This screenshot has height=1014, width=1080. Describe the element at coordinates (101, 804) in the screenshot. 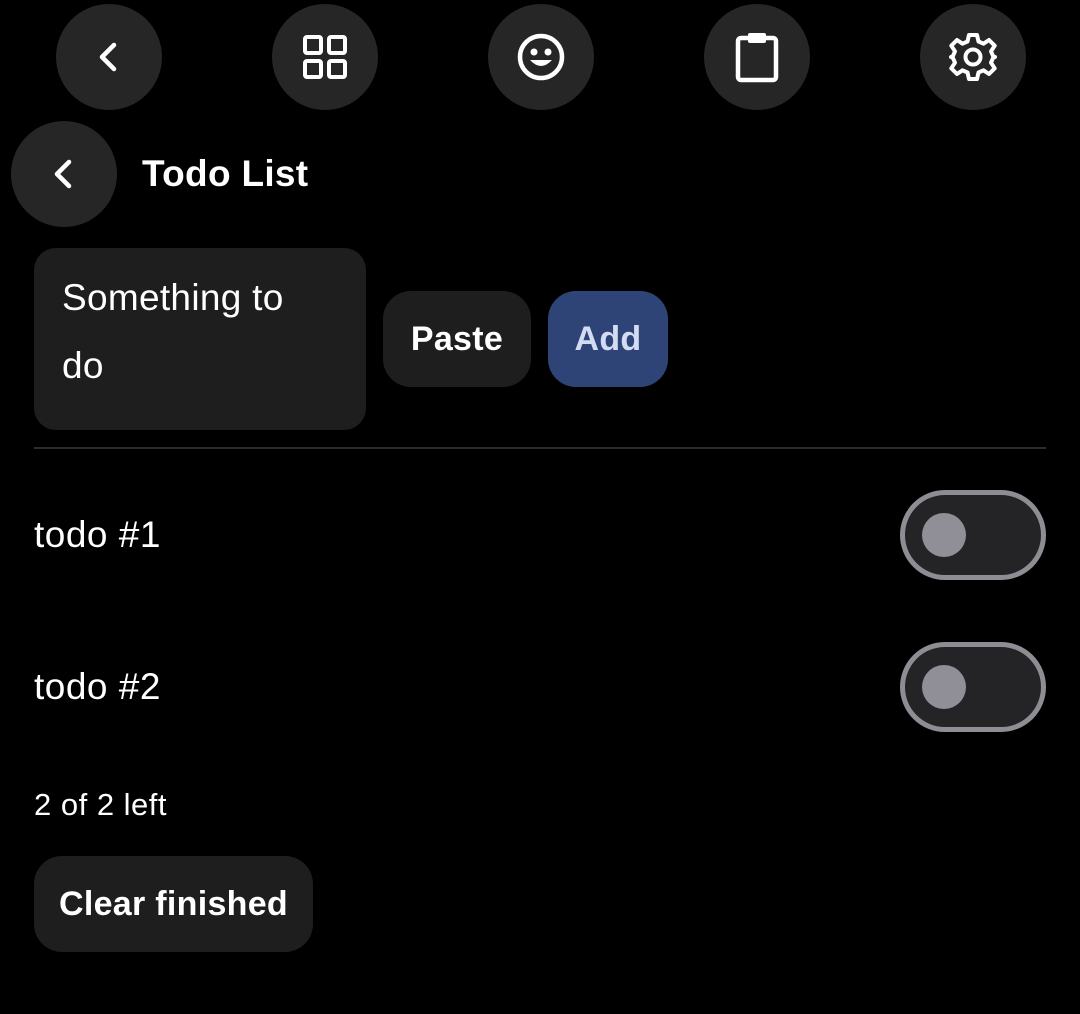

I see `remaining-count: 2 of 2 left` at that location.